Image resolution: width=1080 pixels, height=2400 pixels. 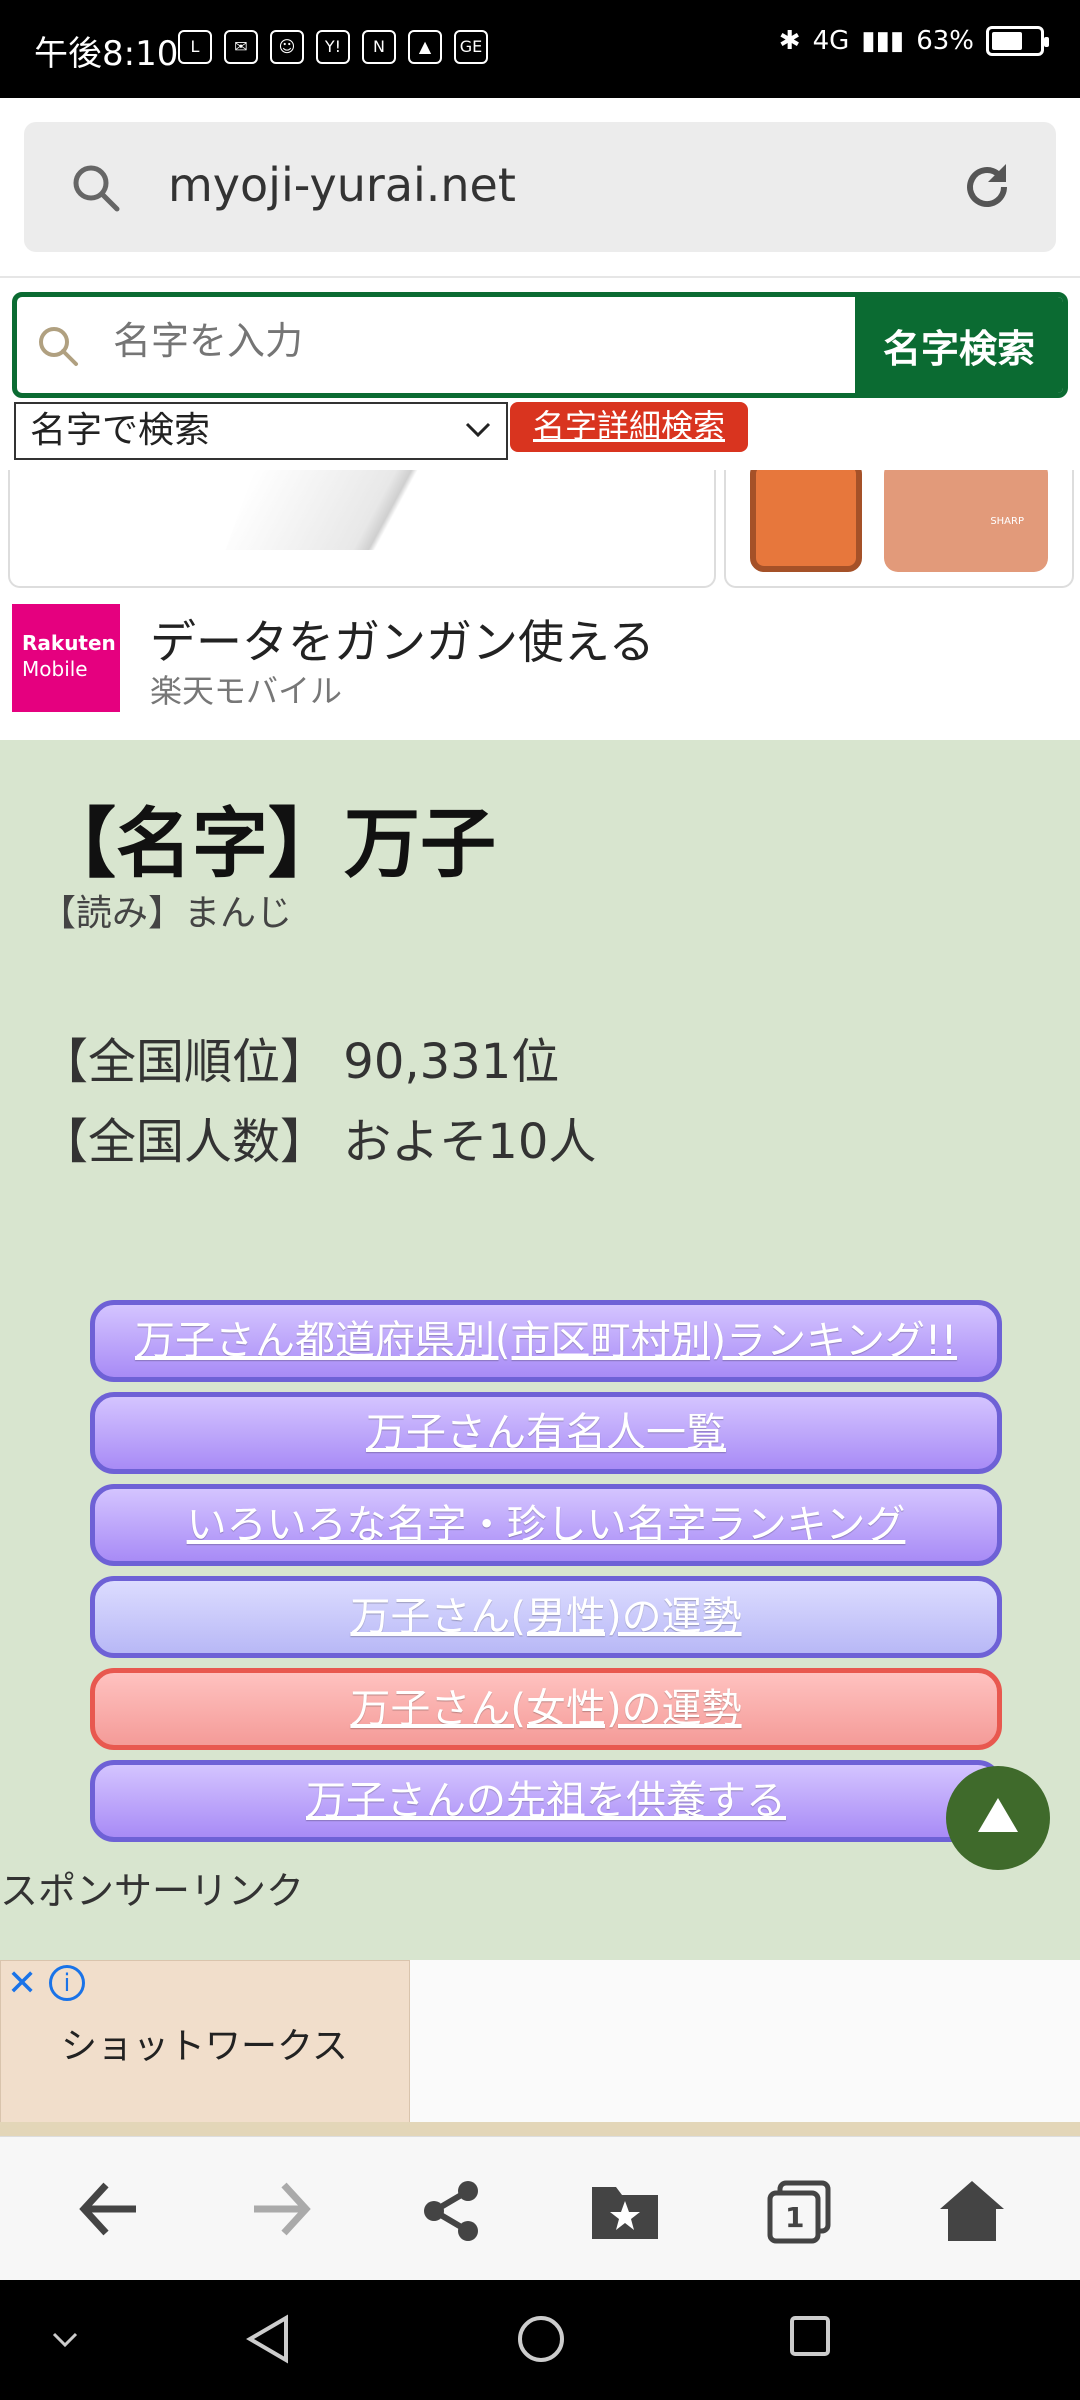 I want to click on search-mode-value: 名字で検索, so click(x=120, y=430).